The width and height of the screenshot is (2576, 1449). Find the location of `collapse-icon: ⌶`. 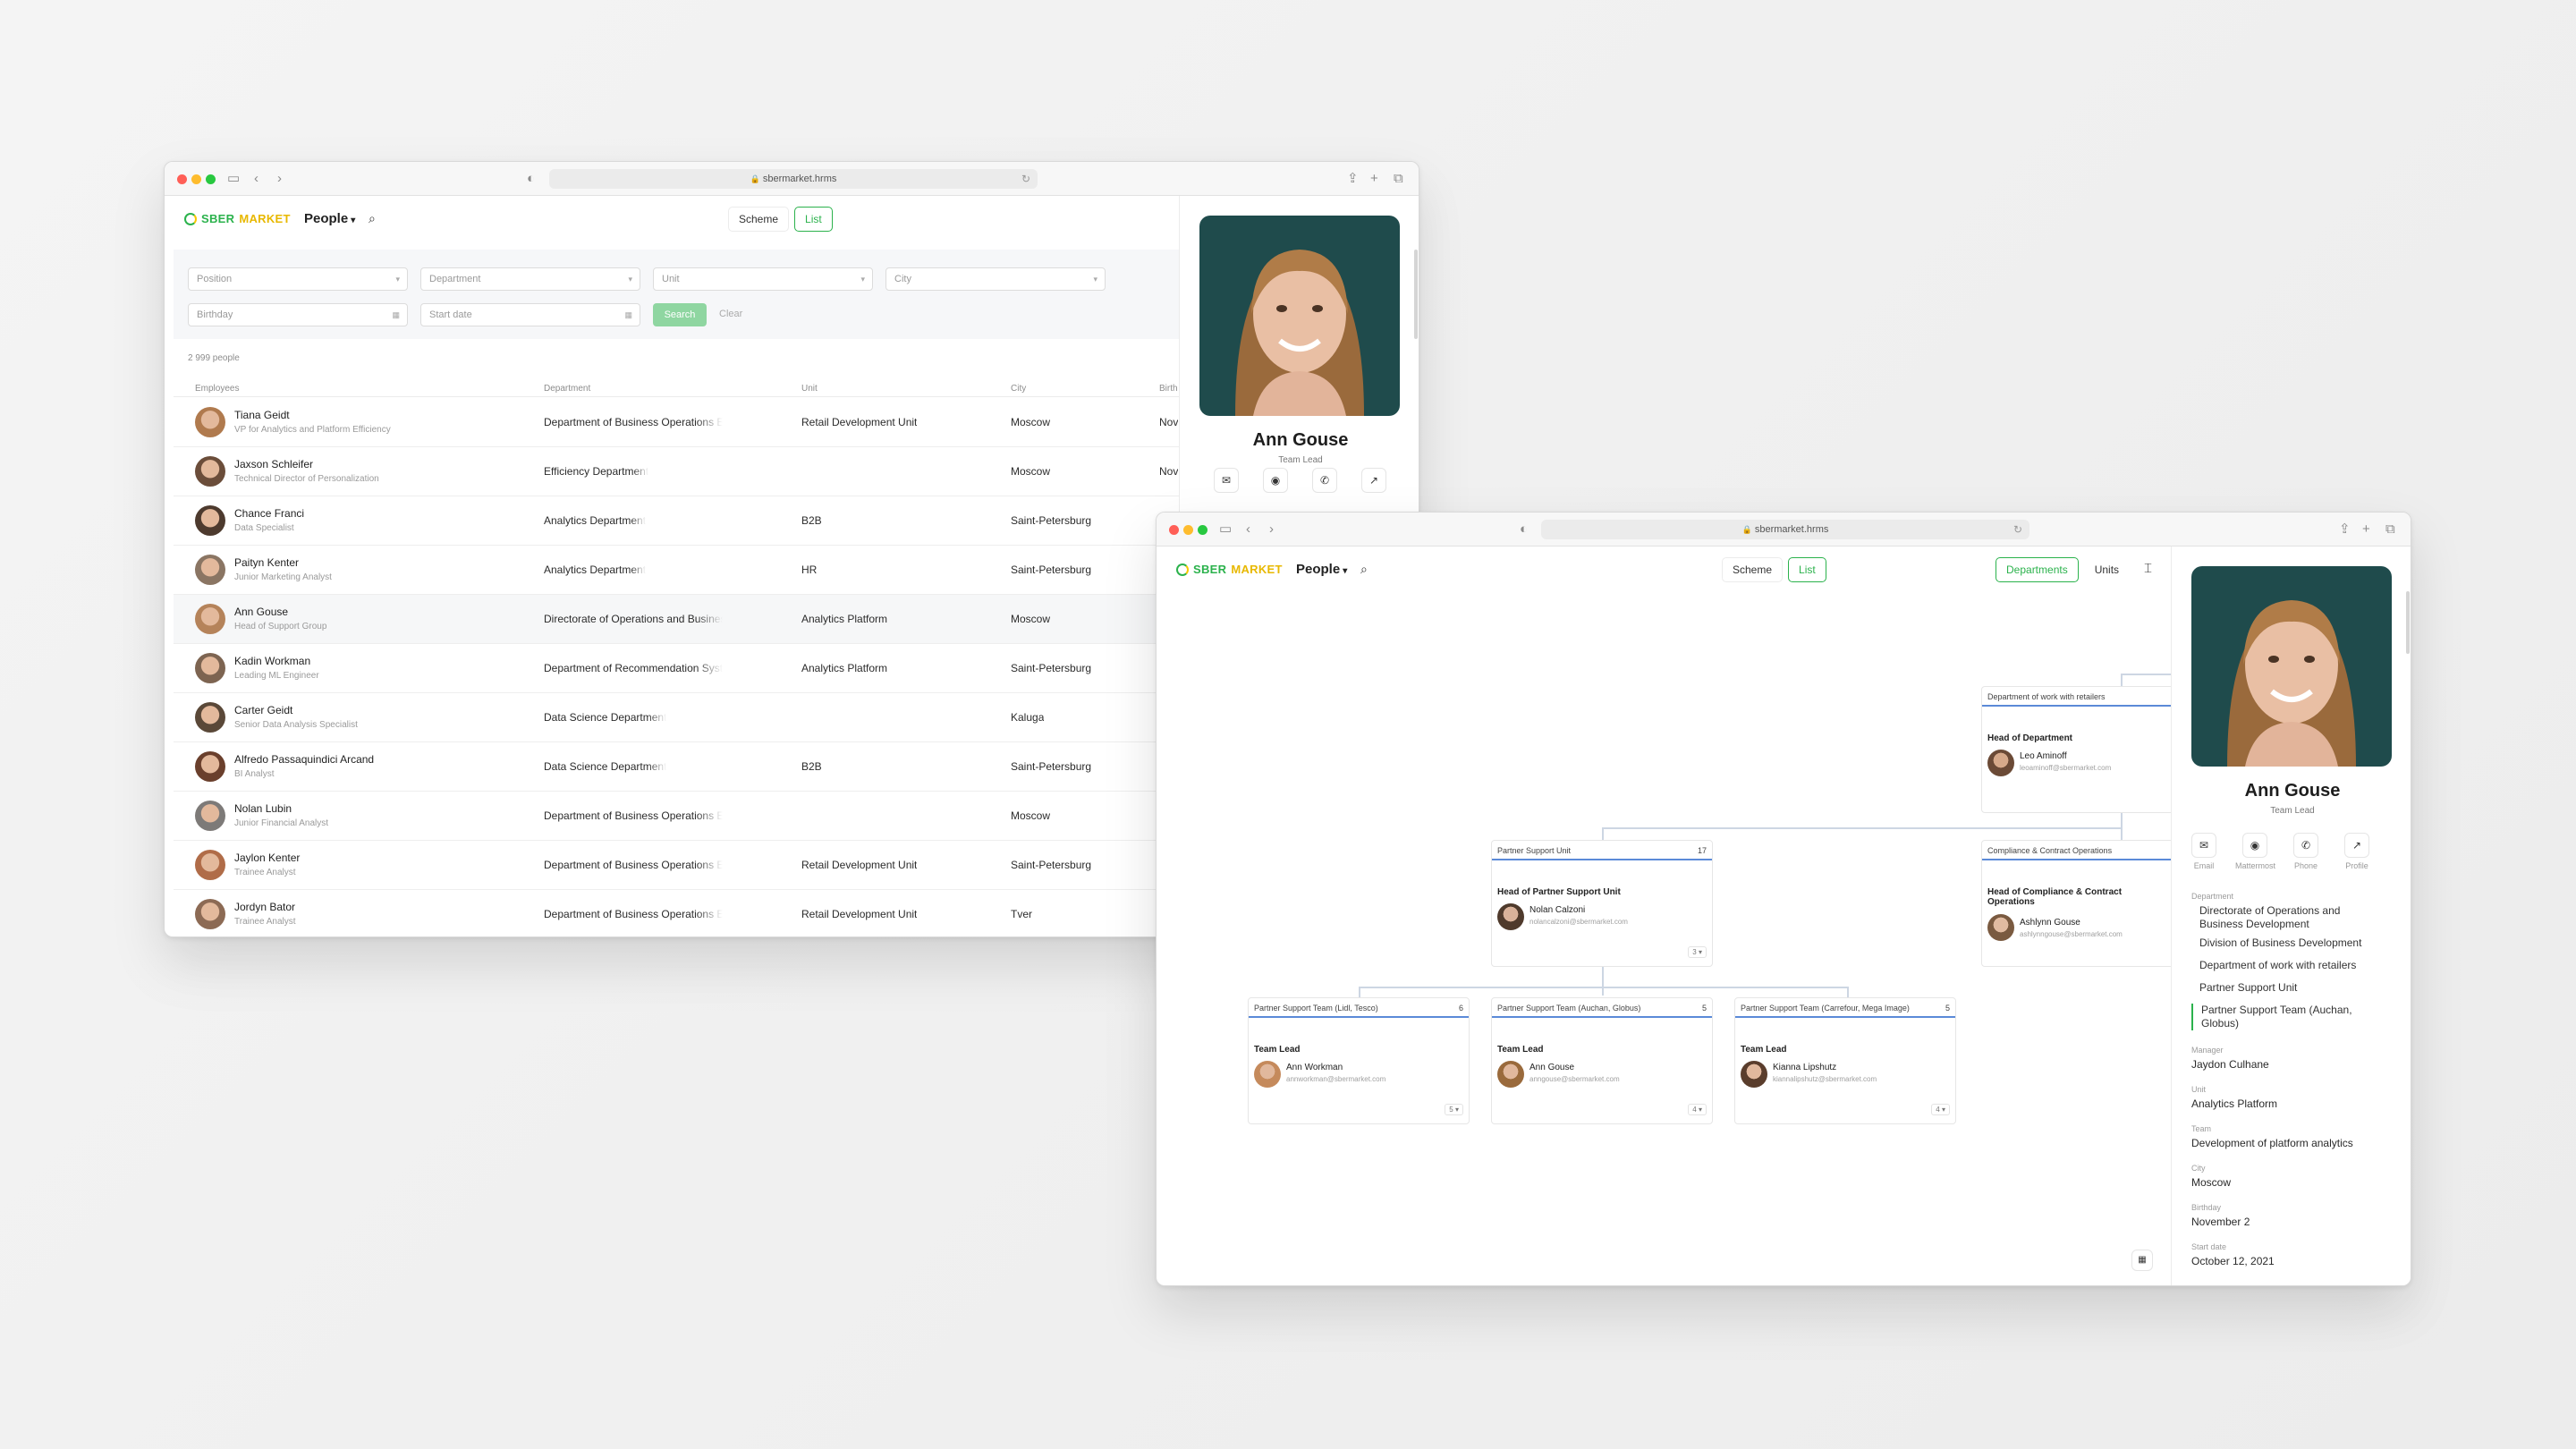

collapse-icon: ⌶ is located at coordinates (2148, 569).